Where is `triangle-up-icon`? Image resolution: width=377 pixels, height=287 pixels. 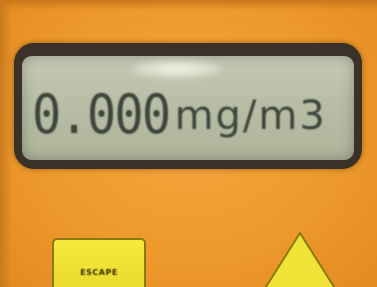 triangle-up-icon is located at coordinates (300, 259).